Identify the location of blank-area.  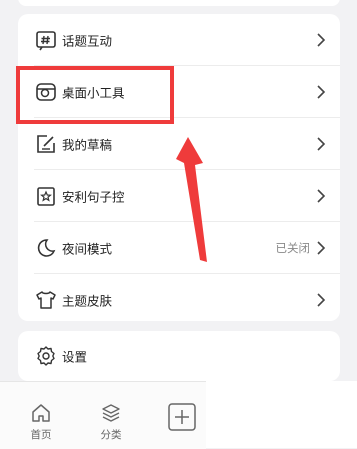
(281, 414).